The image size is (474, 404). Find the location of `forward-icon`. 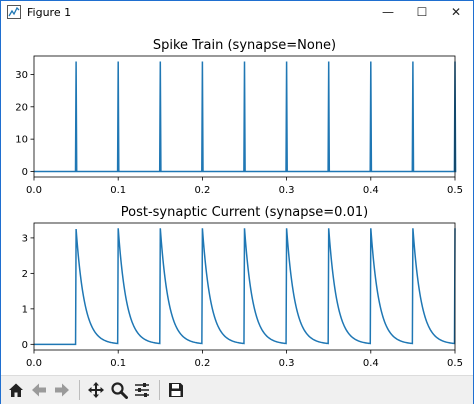

forward-icon is located at coordinates (62, 390).